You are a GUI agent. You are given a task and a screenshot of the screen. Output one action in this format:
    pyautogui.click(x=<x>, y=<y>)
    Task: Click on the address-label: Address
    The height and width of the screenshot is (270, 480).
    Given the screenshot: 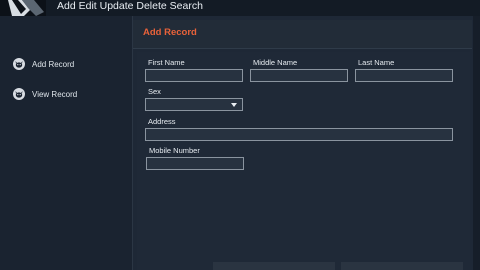 What is the action you would take?
    pyautogui.click(x=162, y=121)
    